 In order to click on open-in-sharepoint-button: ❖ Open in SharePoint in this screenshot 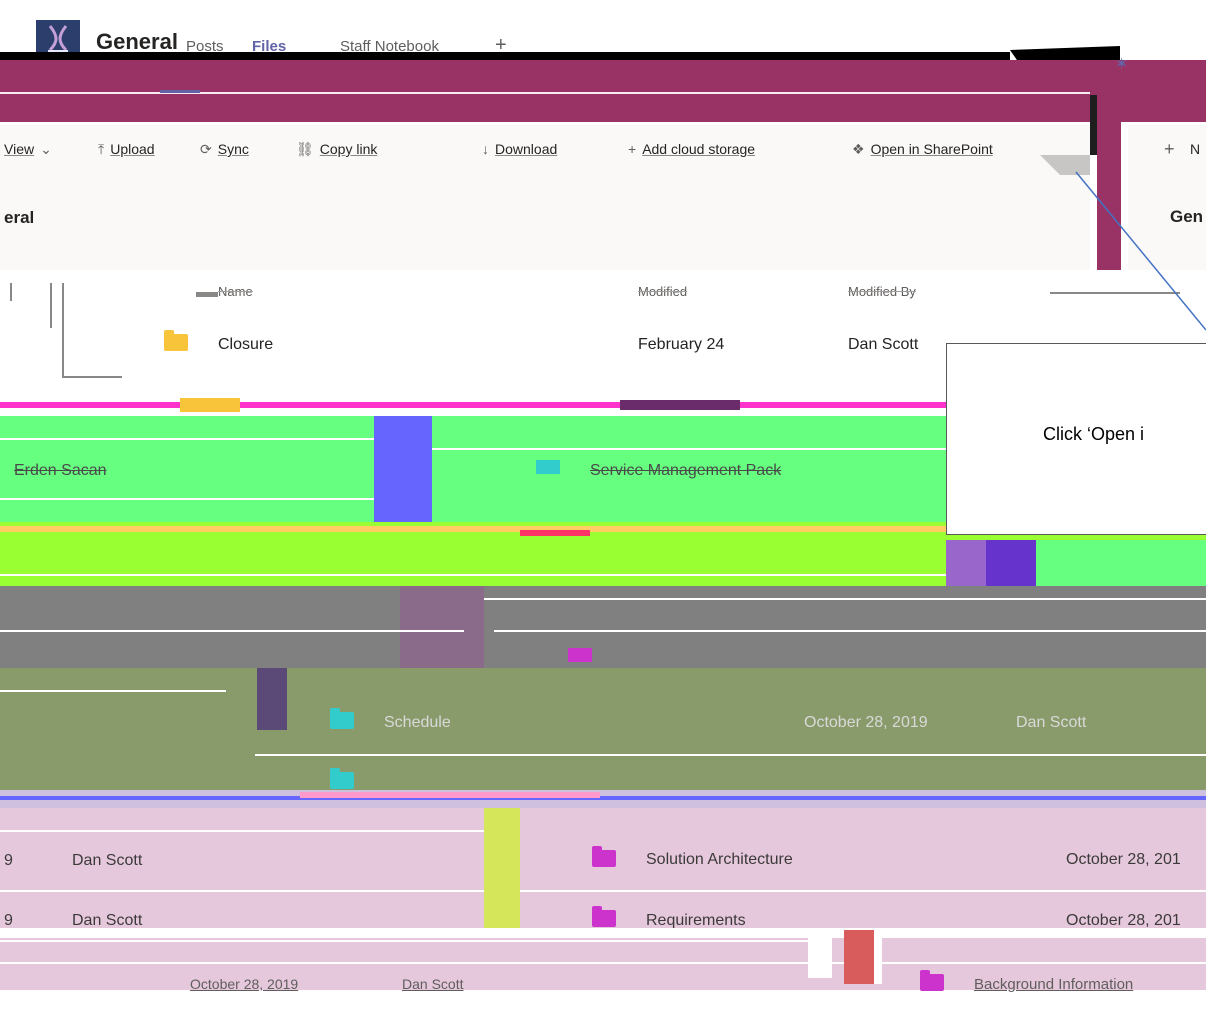, I will do `click(922, 149)`.